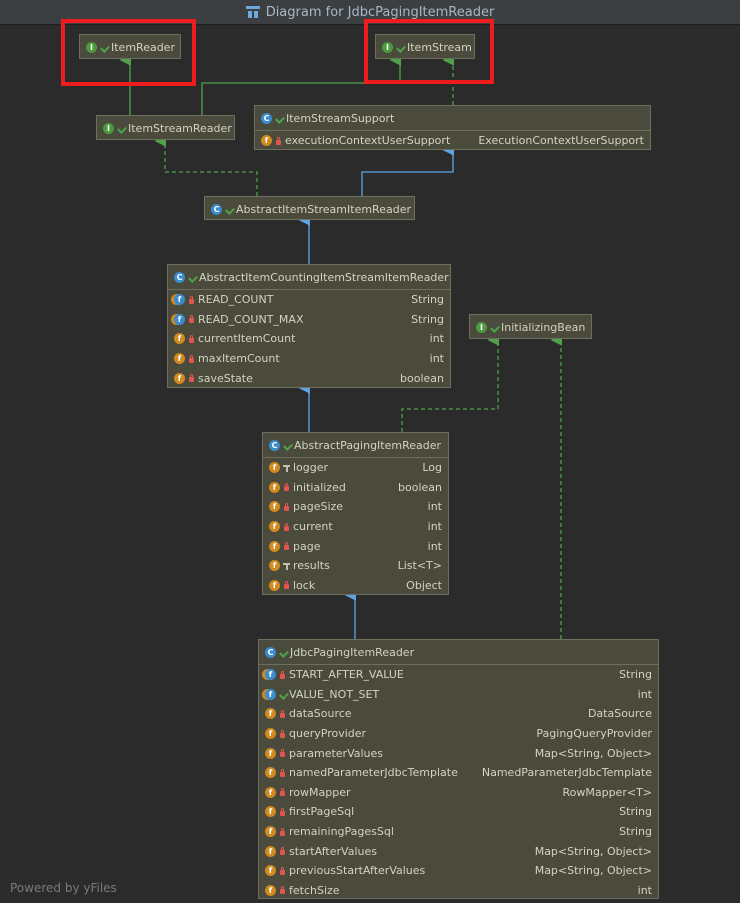 The image size is (740, 903). Describe the element at coordinates (355, 566) in the screenshot. I see `field-row: f results List<T>` at that location.